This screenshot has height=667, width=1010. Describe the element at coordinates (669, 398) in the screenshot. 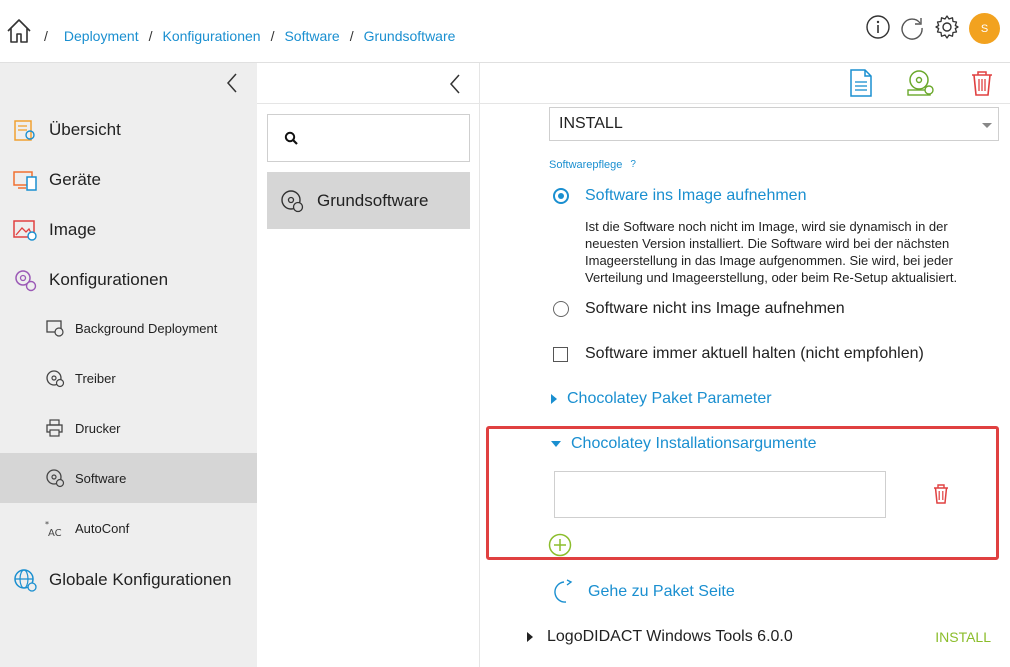

I see `collapsible-label: Chocolatey Paket Parameter` at that location.